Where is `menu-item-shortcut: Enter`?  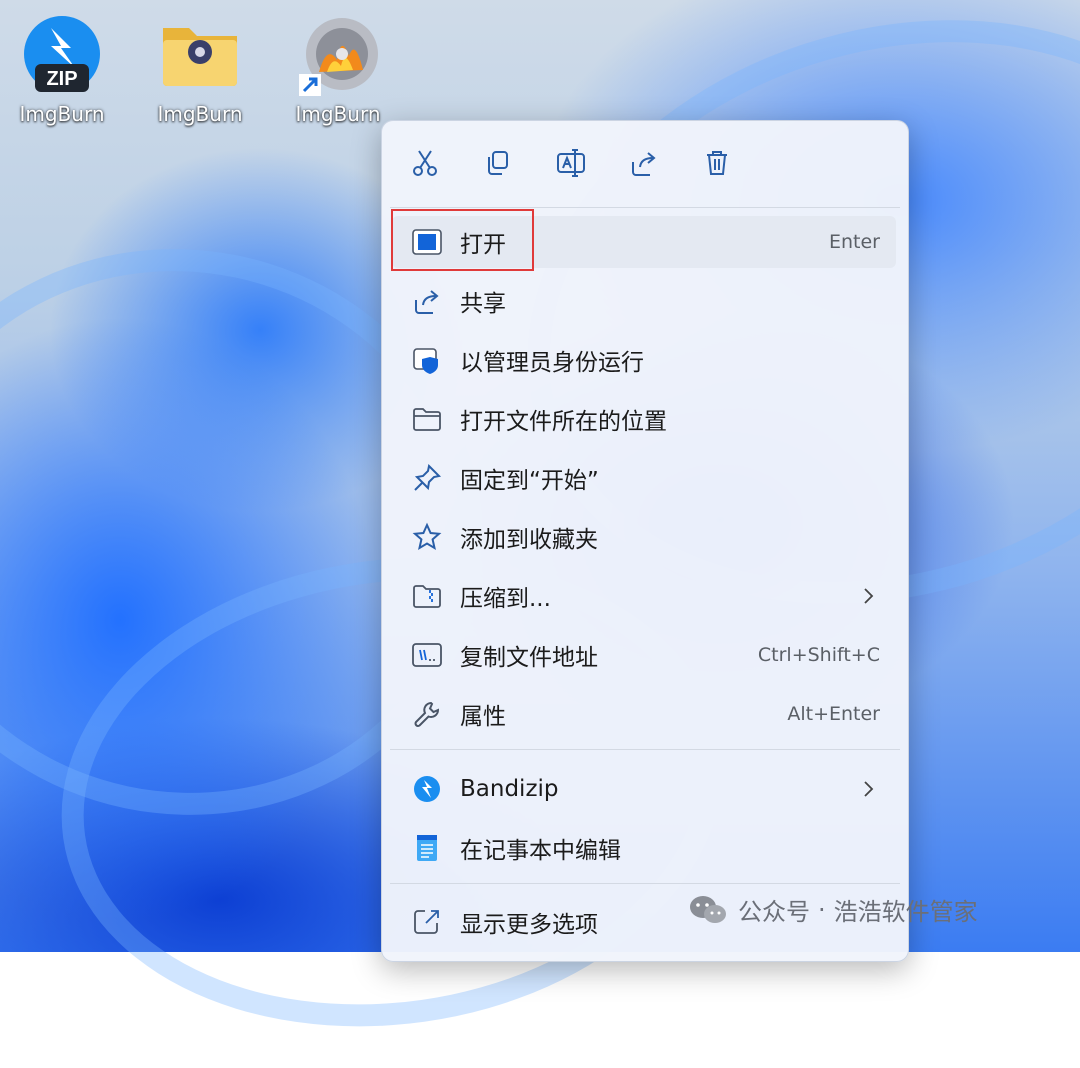 menu-item-shortcut: Enter is located at coordinates (854, 242).